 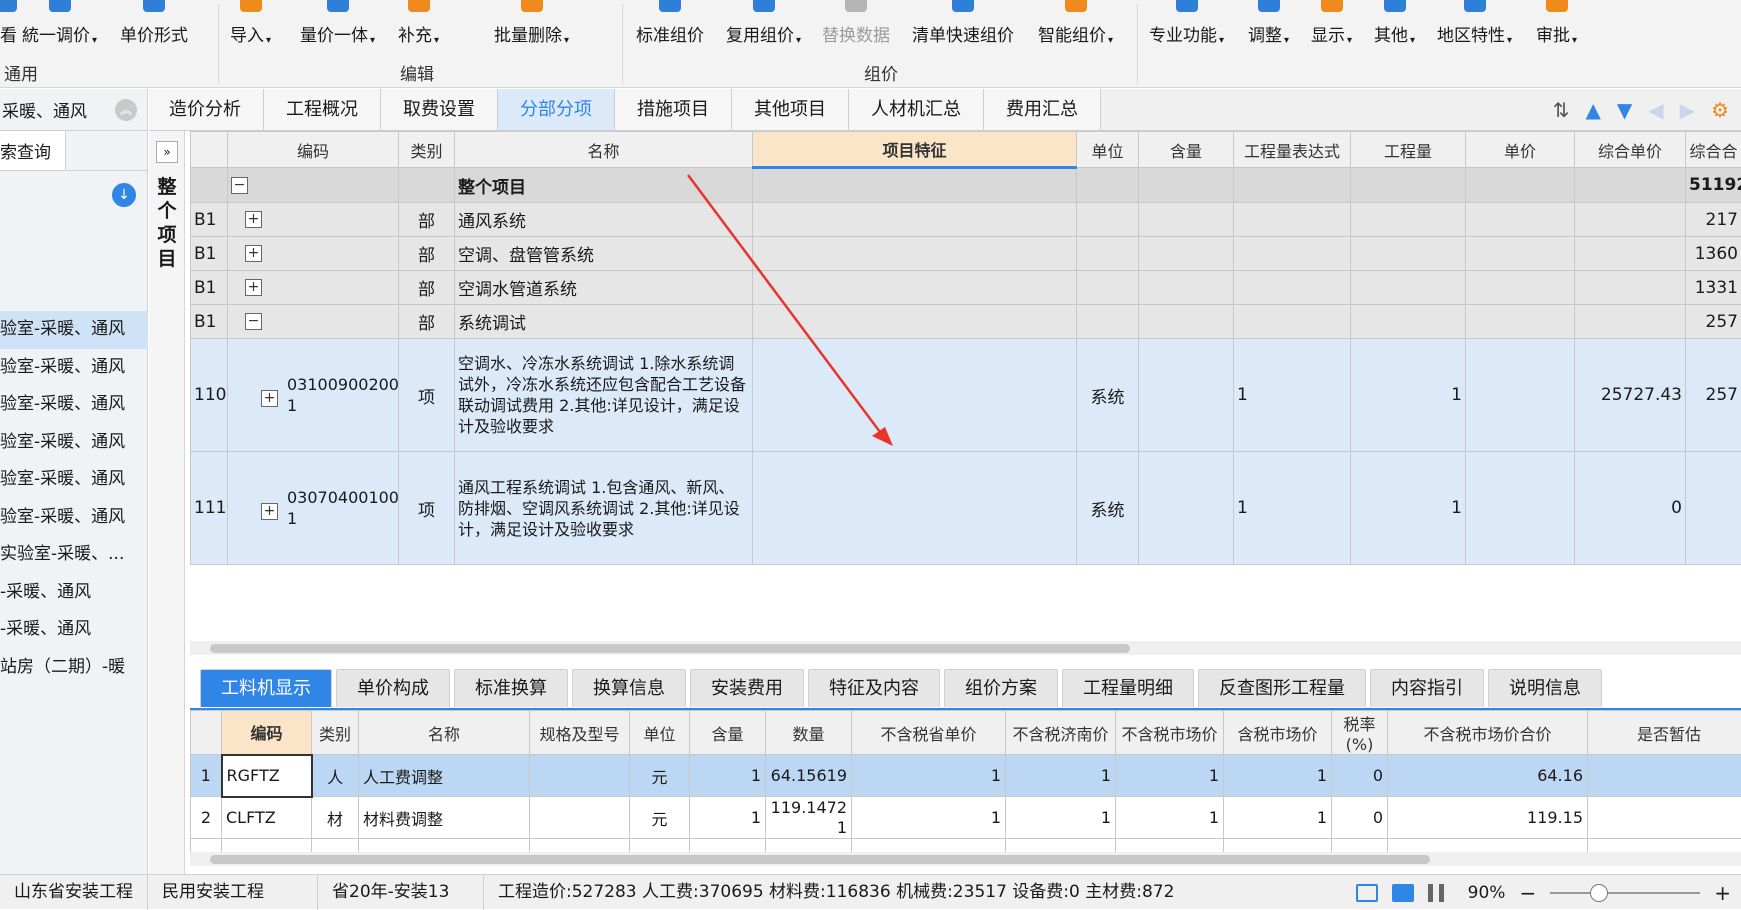 What do you see at coordinates (1360, 733) in the screenshot?
I see `column-header: 税率(%)` at bounding box center [1360, 733].